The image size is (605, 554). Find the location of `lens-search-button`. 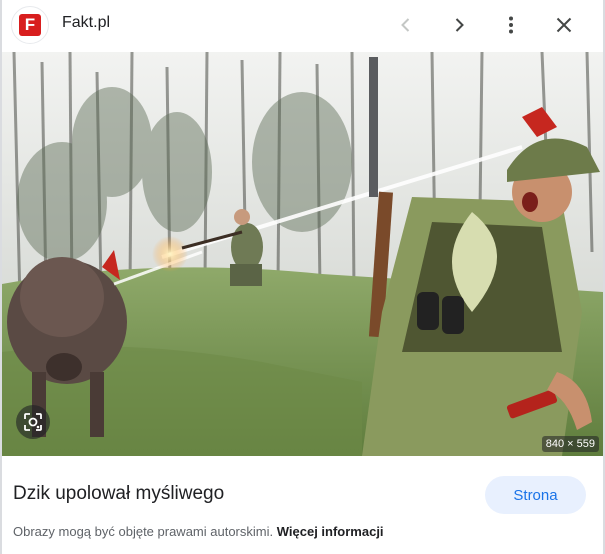

lens-search-button is located at coordinates (33, 422).